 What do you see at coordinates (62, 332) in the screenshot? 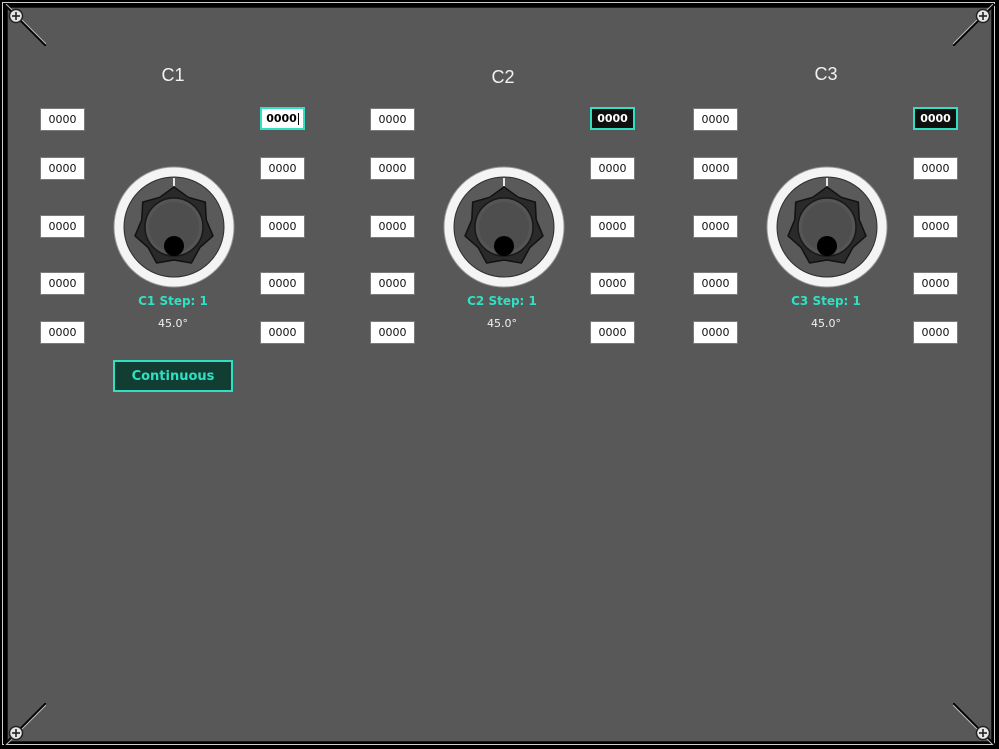
I see `c1-left-field-5: 0000` at bounding box center [62, 332].